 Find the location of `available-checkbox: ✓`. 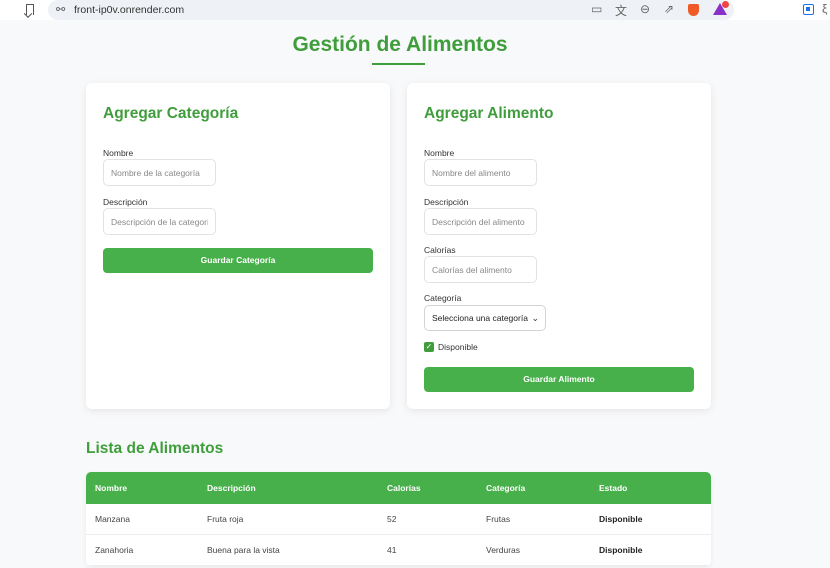

available-checkbox: ✓ is located at coordinates (429, 347).